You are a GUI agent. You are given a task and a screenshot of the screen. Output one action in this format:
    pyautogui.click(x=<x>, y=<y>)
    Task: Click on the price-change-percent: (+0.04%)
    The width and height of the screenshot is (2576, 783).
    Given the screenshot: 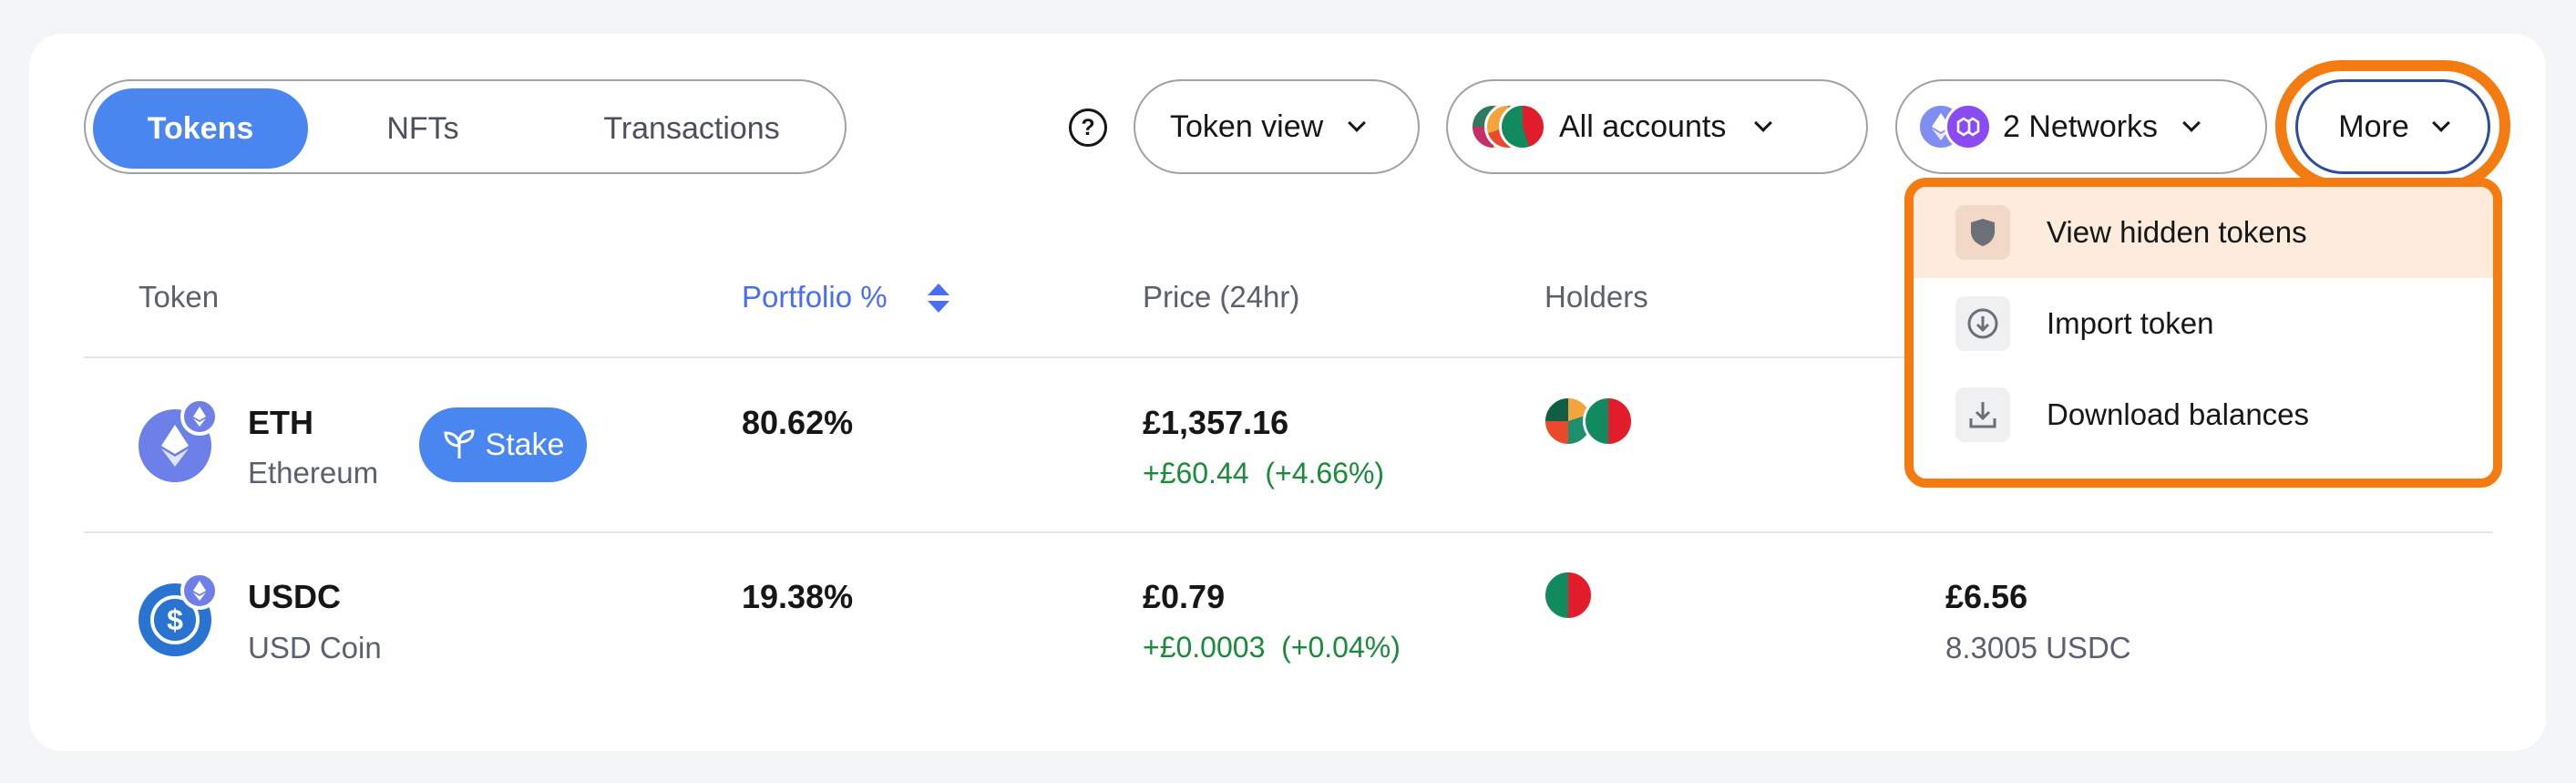 What is the action you would take?
    pyautogui.click(x=1341, y=647)
    